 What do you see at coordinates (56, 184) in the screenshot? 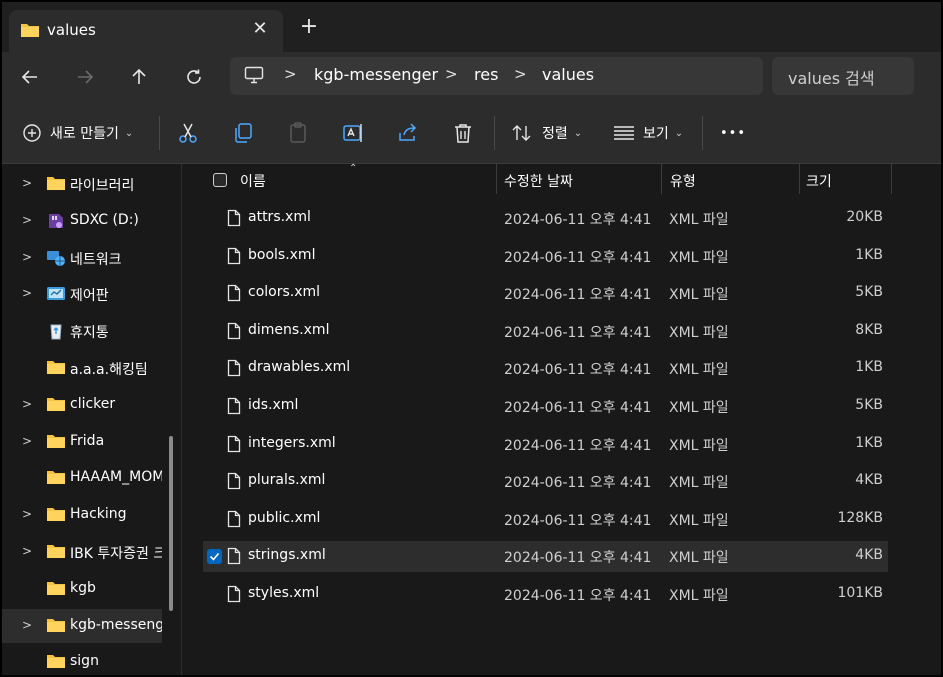
I see `library-folder-icon` at bounding box center [56, 184].